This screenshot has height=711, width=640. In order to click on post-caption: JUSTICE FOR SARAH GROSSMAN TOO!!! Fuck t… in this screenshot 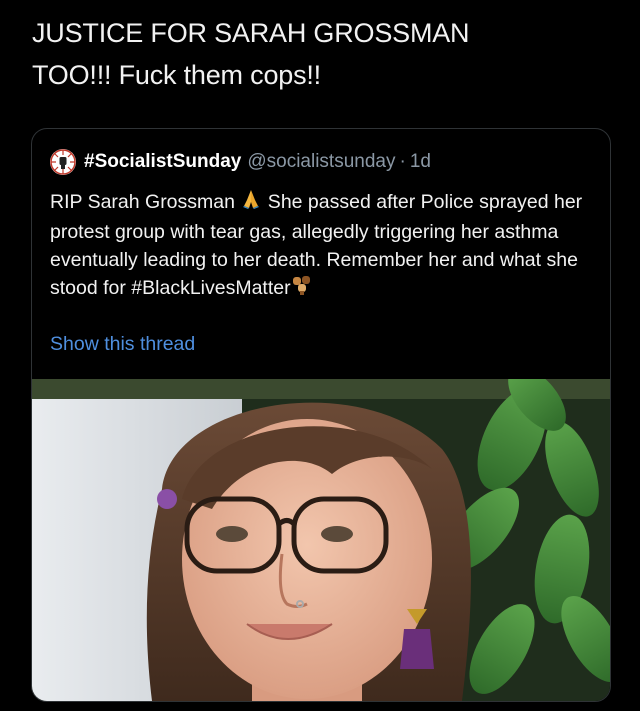, I will do `click(327, 54)`.